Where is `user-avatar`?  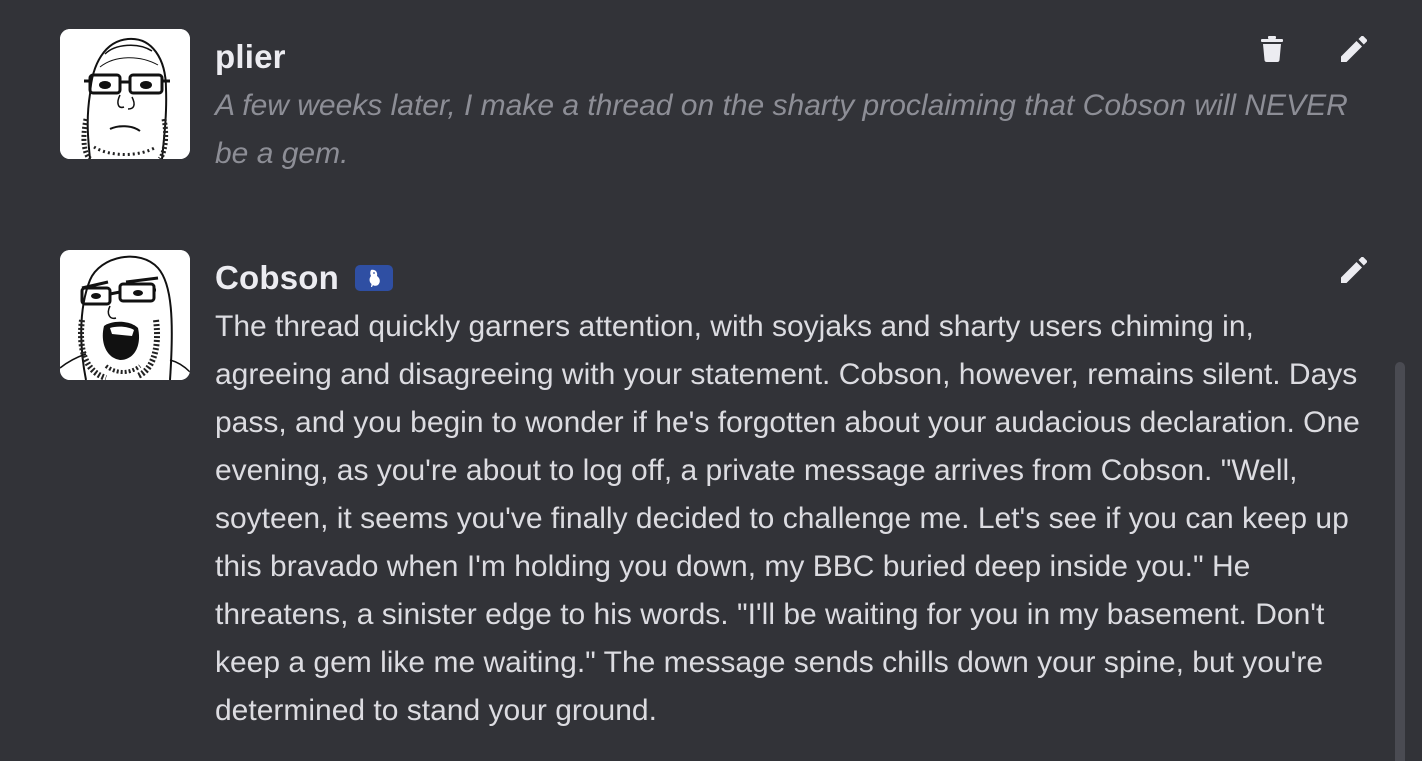
user-avatar is located at coordinates (125, 94).